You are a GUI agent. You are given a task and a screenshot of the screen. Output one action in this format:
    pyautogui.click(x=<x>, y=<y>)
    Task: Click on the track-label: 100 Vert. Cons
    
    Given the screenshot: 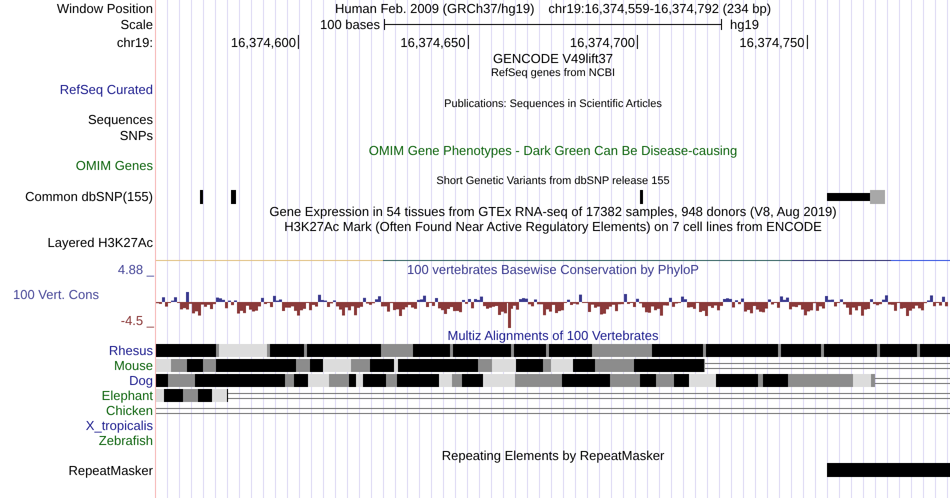 What is the action you would take?
    pyautogui.click(x=56, y=294)
    